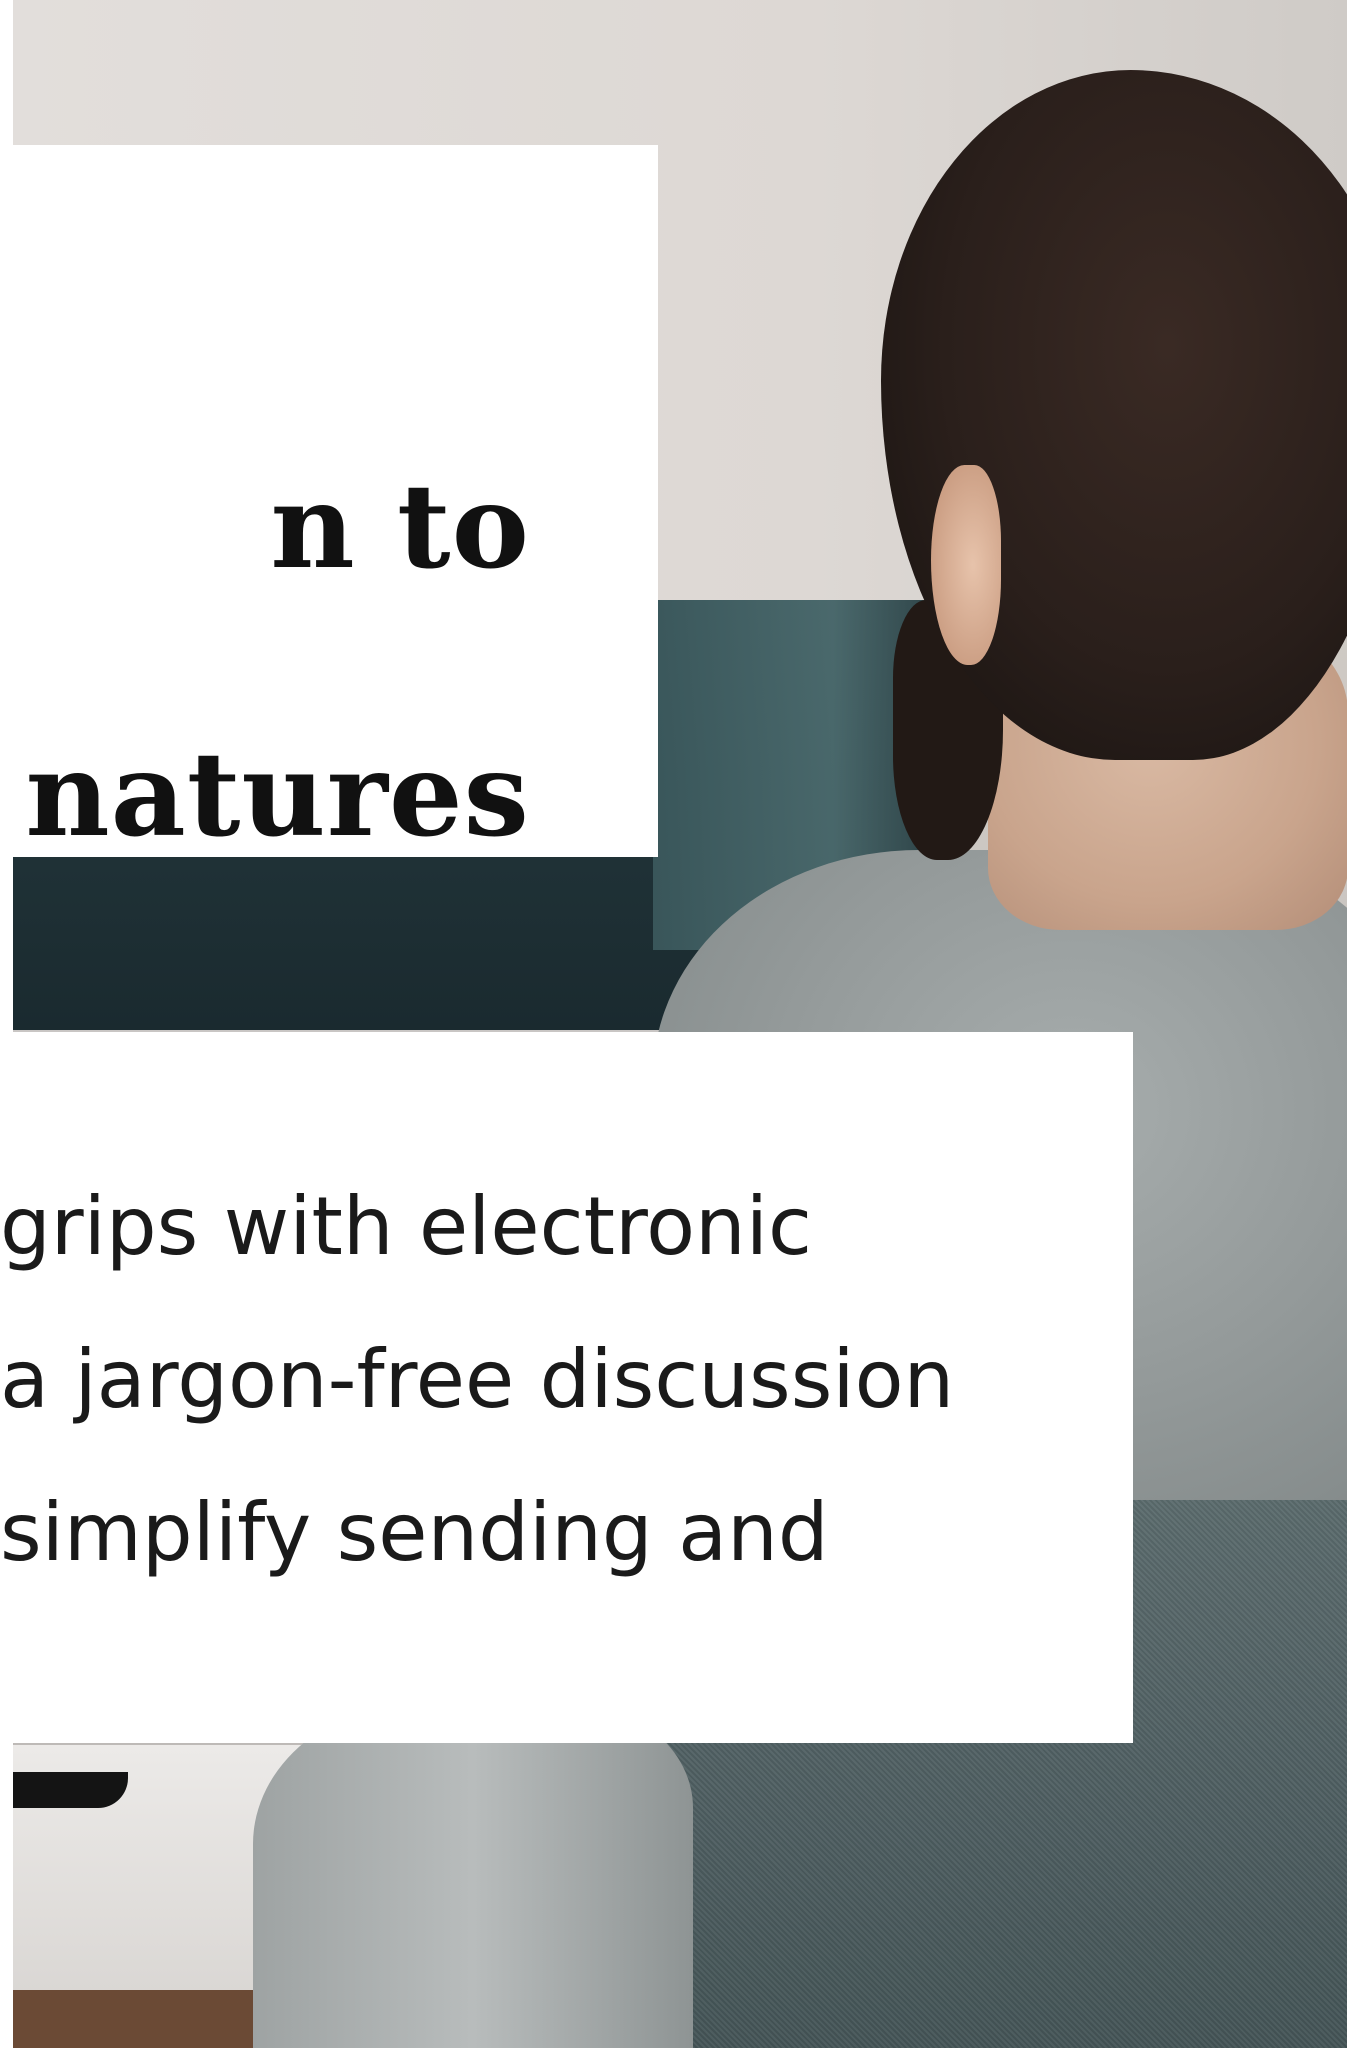 This screenshot has width=1347, height=2048. What do you see at coordinates (414, 1532) in the screenshot?
I see `description-line-3: simplify sending and` at bounding box center [414, 1532].